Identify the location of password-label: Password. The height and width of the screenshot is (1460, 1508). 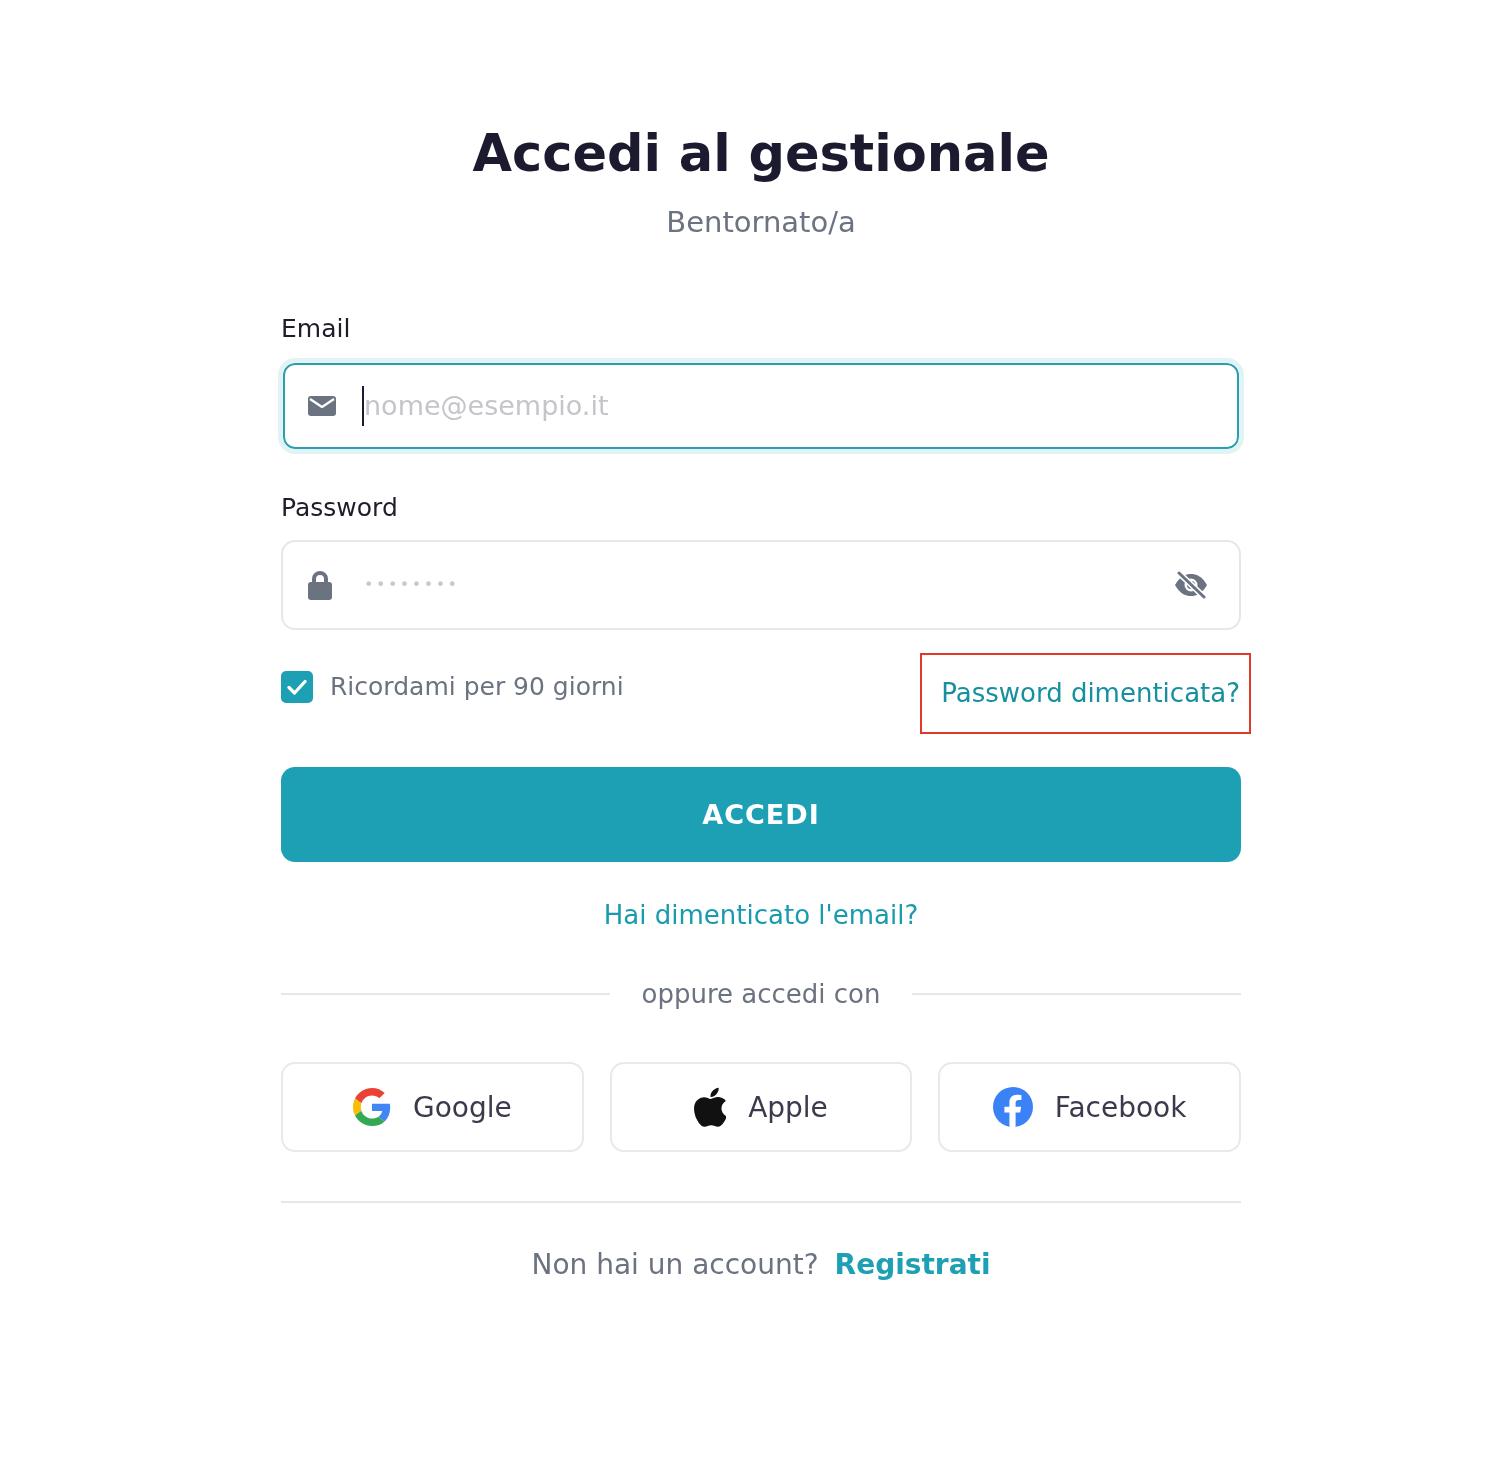
(339, 508).